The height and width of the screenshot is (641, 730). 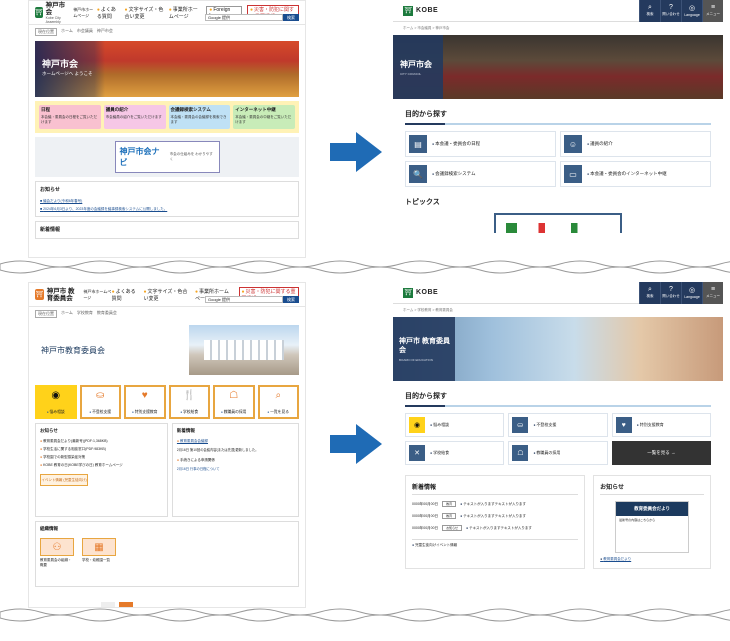 What do you see at coordinates (73, 350) in the screenshot?
I see `hero-title: 神戸市教育委員会` at bounding box center [73, 350].